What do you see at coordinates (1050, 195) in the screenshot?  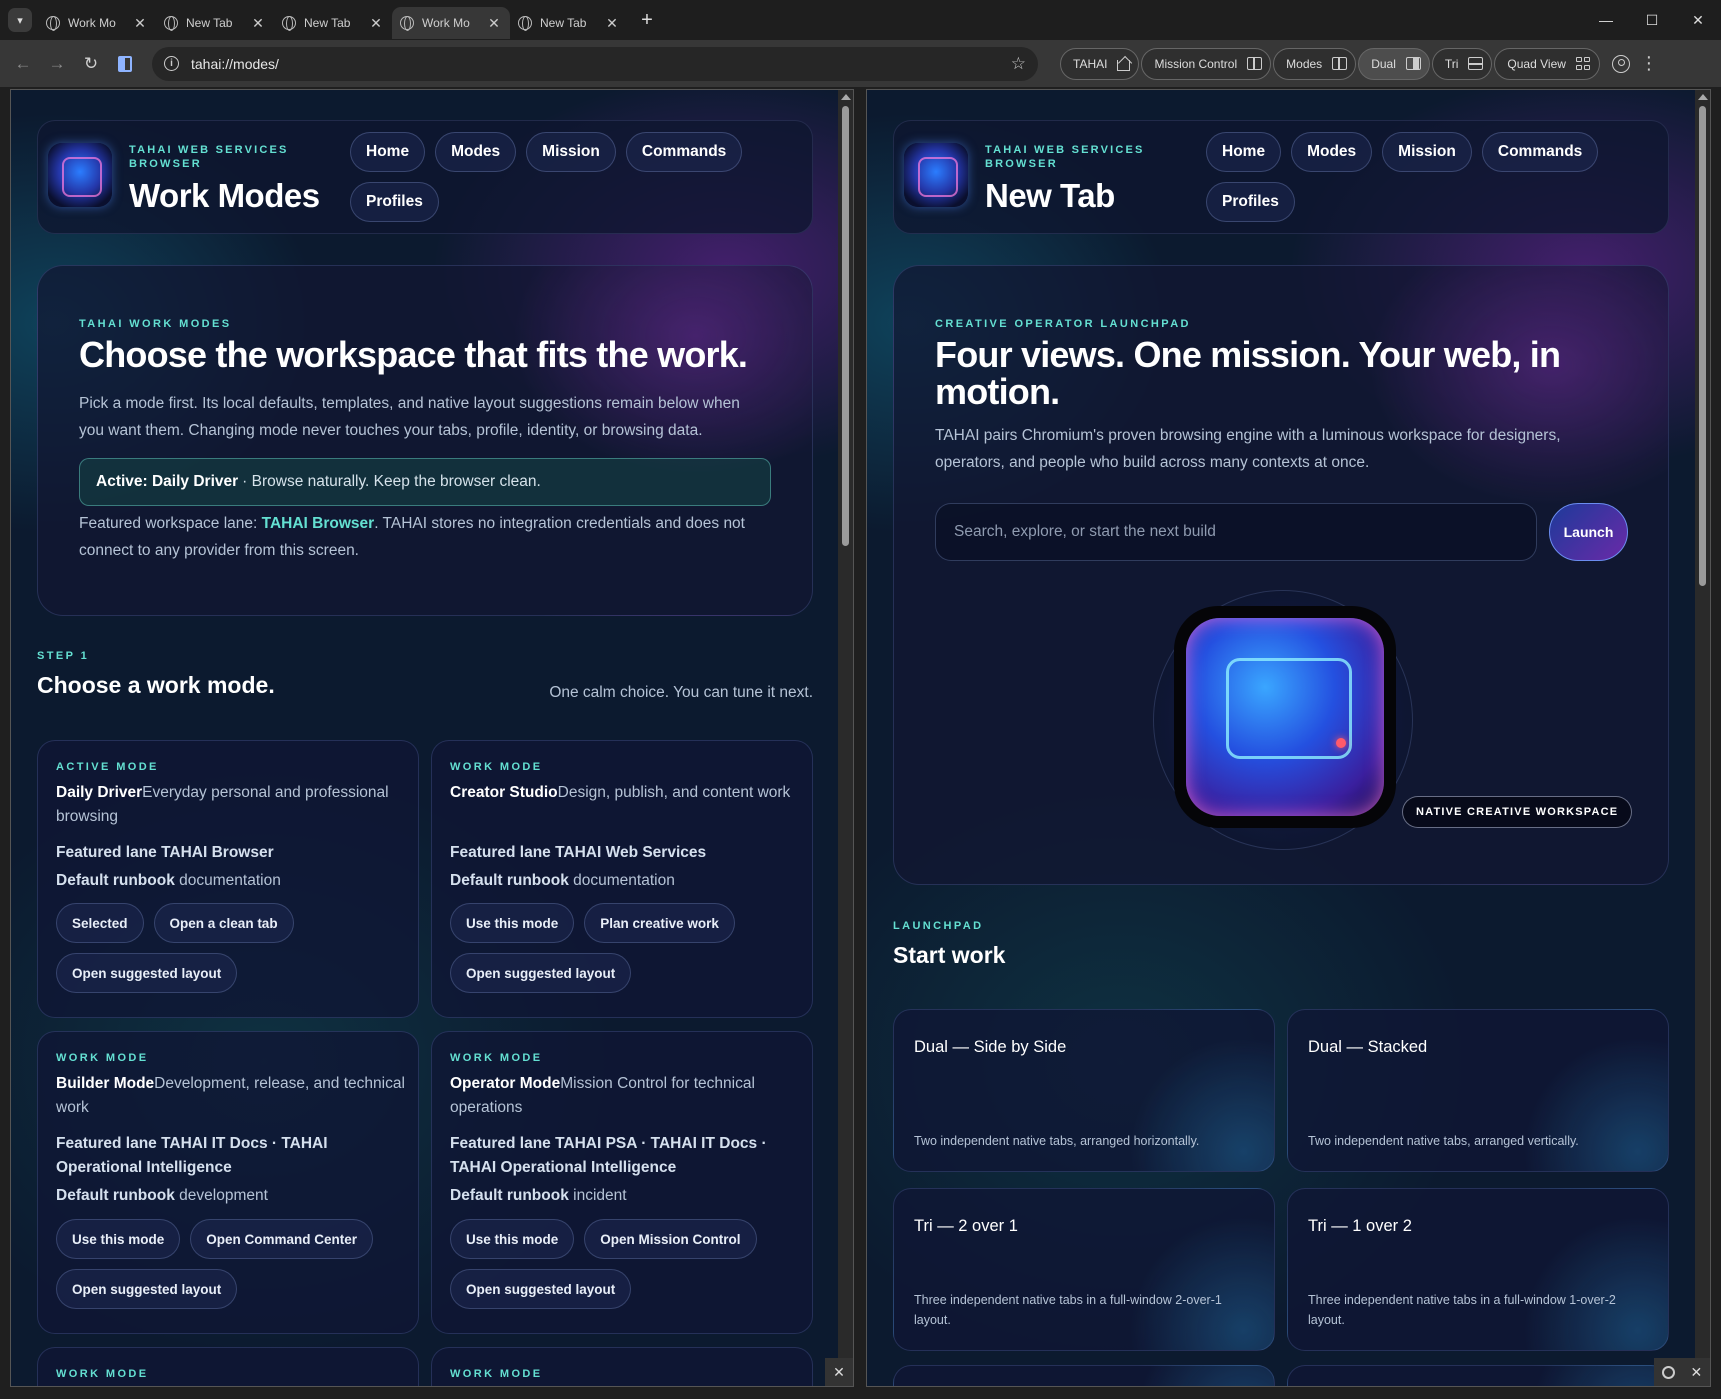 I see `page-title: New Tab` at bounding box center [1050, 195].